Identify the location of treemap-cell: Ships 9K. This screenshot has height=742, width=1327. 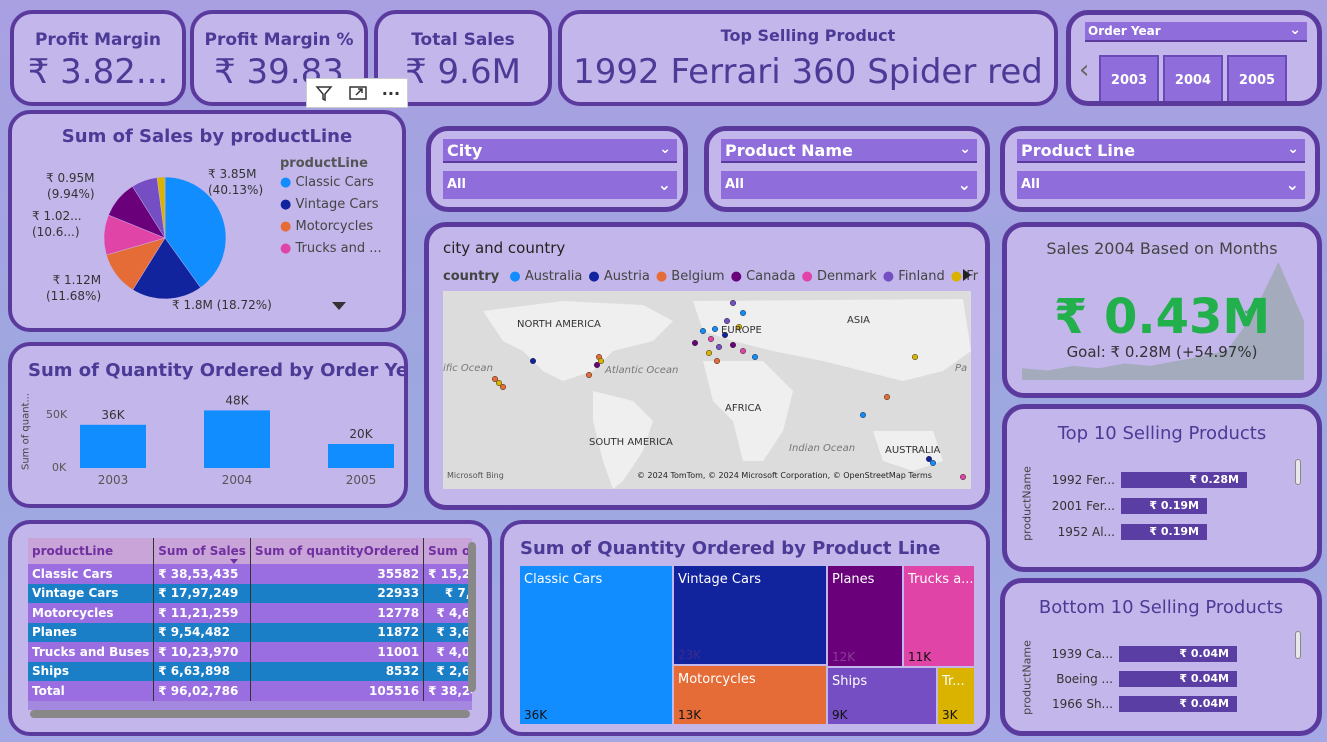
(882, 696).